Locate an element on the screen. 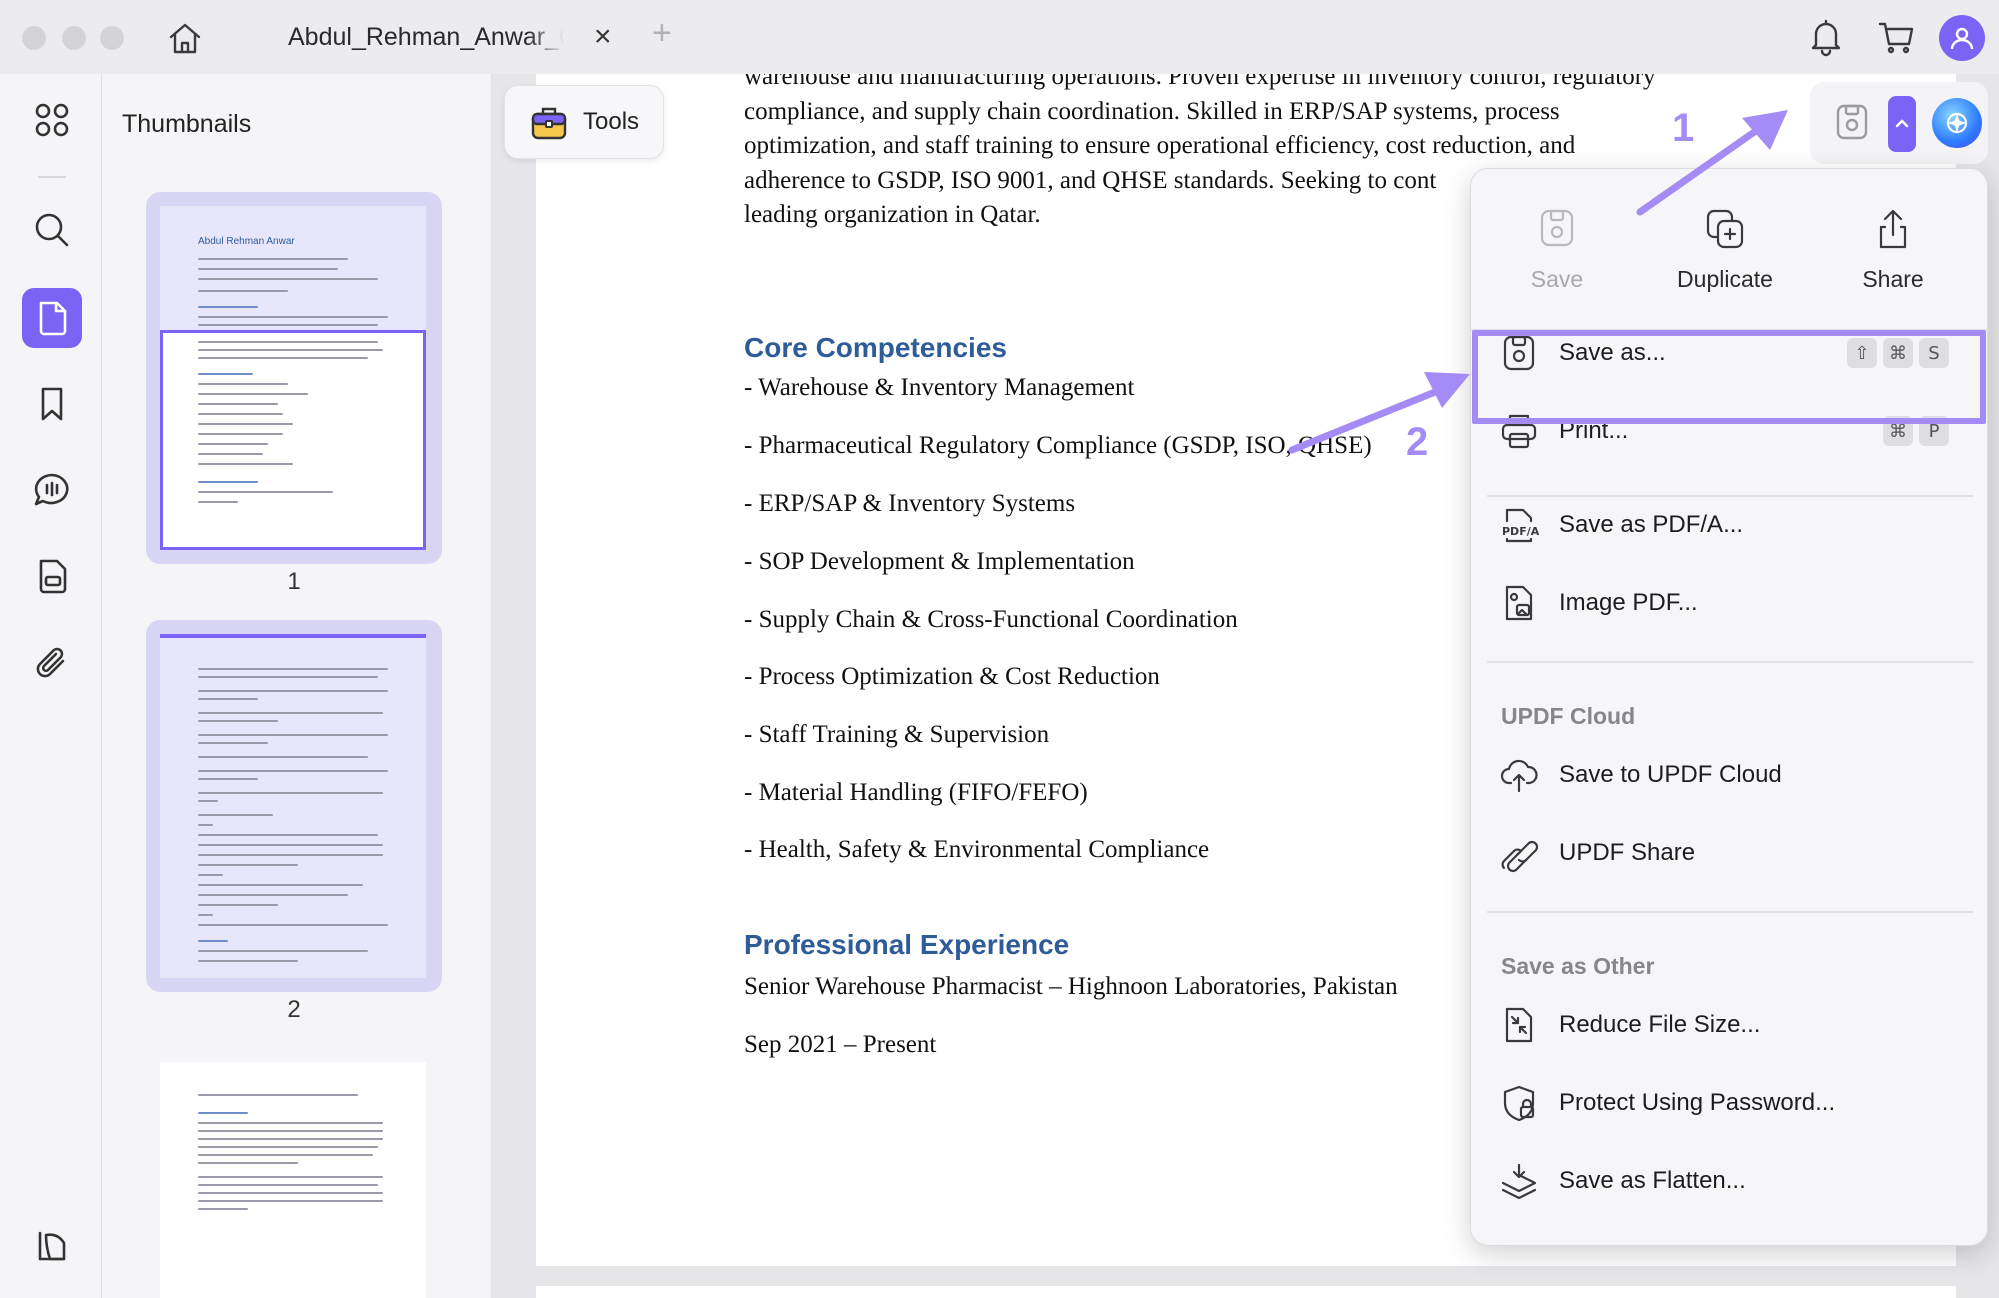 The height and width of the screenshot is (1298, 1999). pdfa-icon: PDF/A is located at coordinates (1519, 525).